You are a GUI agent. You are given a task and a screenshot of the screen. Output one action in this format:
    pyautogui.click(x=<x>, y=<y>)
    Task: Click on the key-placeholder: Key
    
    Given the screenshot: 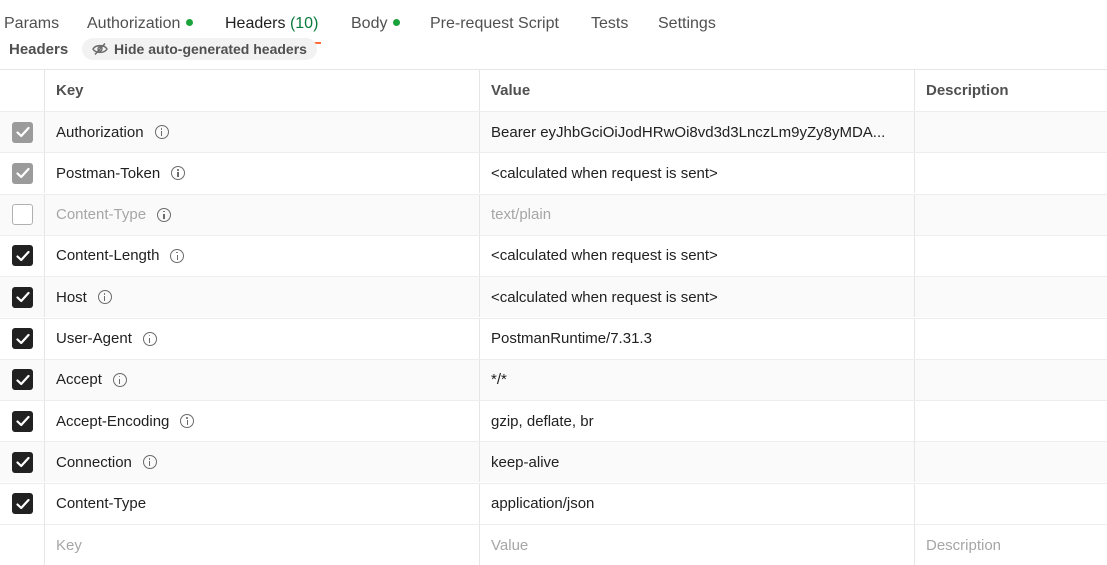 What is the action you would take?
    pyautogui.click(x=69, y=545)
    